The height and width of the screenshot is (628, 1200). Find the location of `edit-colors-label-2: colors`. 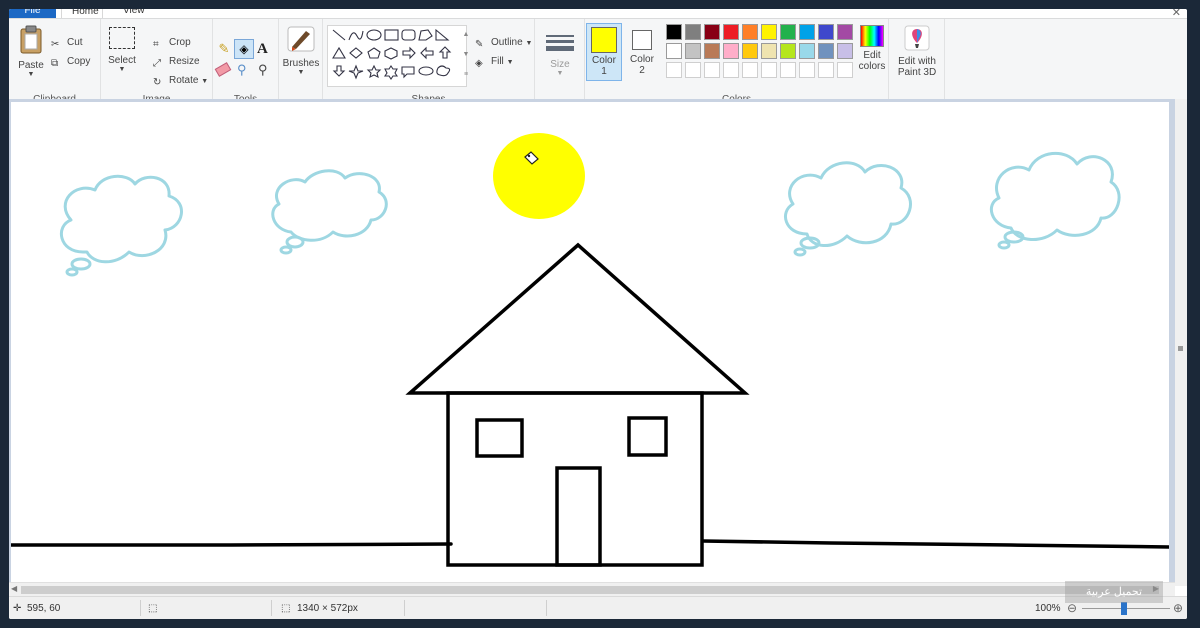

edit-colors-label-2: colors is located at coordinates (872, 66).